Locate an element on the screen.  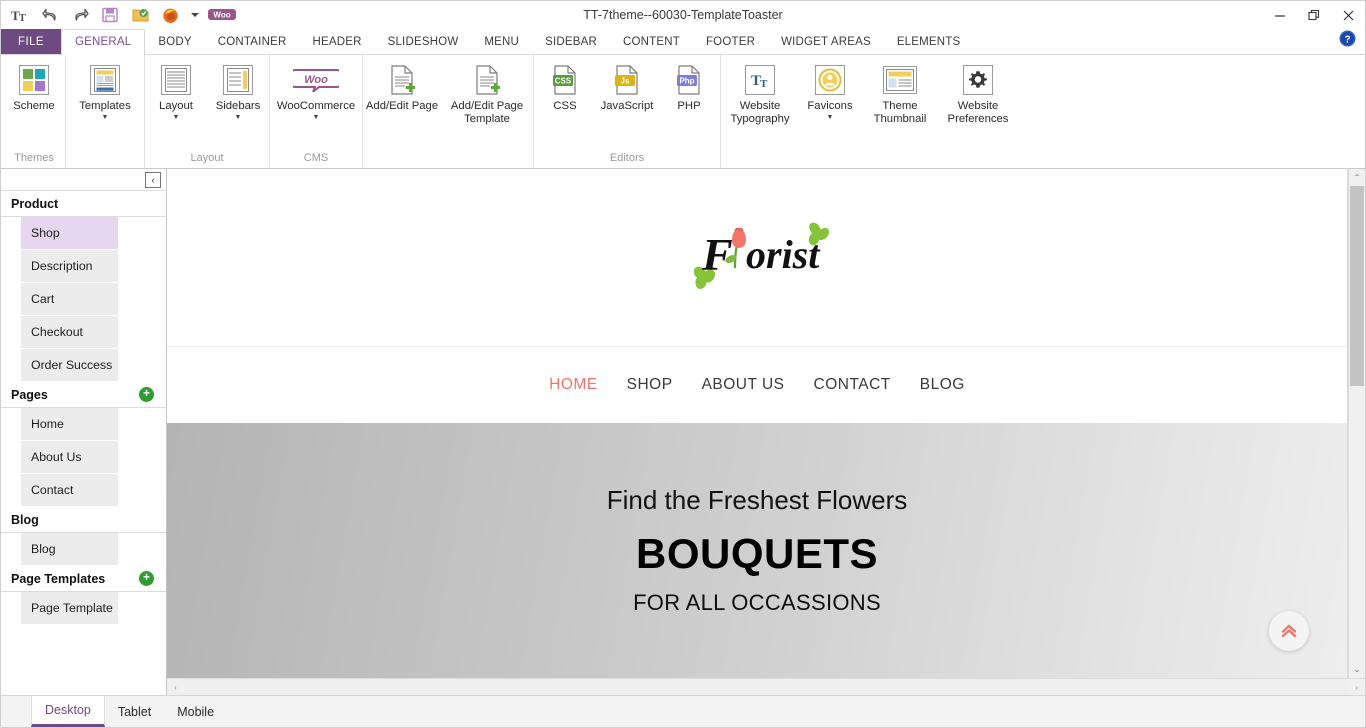
minimize-button is located at coordinates (1280, 15).